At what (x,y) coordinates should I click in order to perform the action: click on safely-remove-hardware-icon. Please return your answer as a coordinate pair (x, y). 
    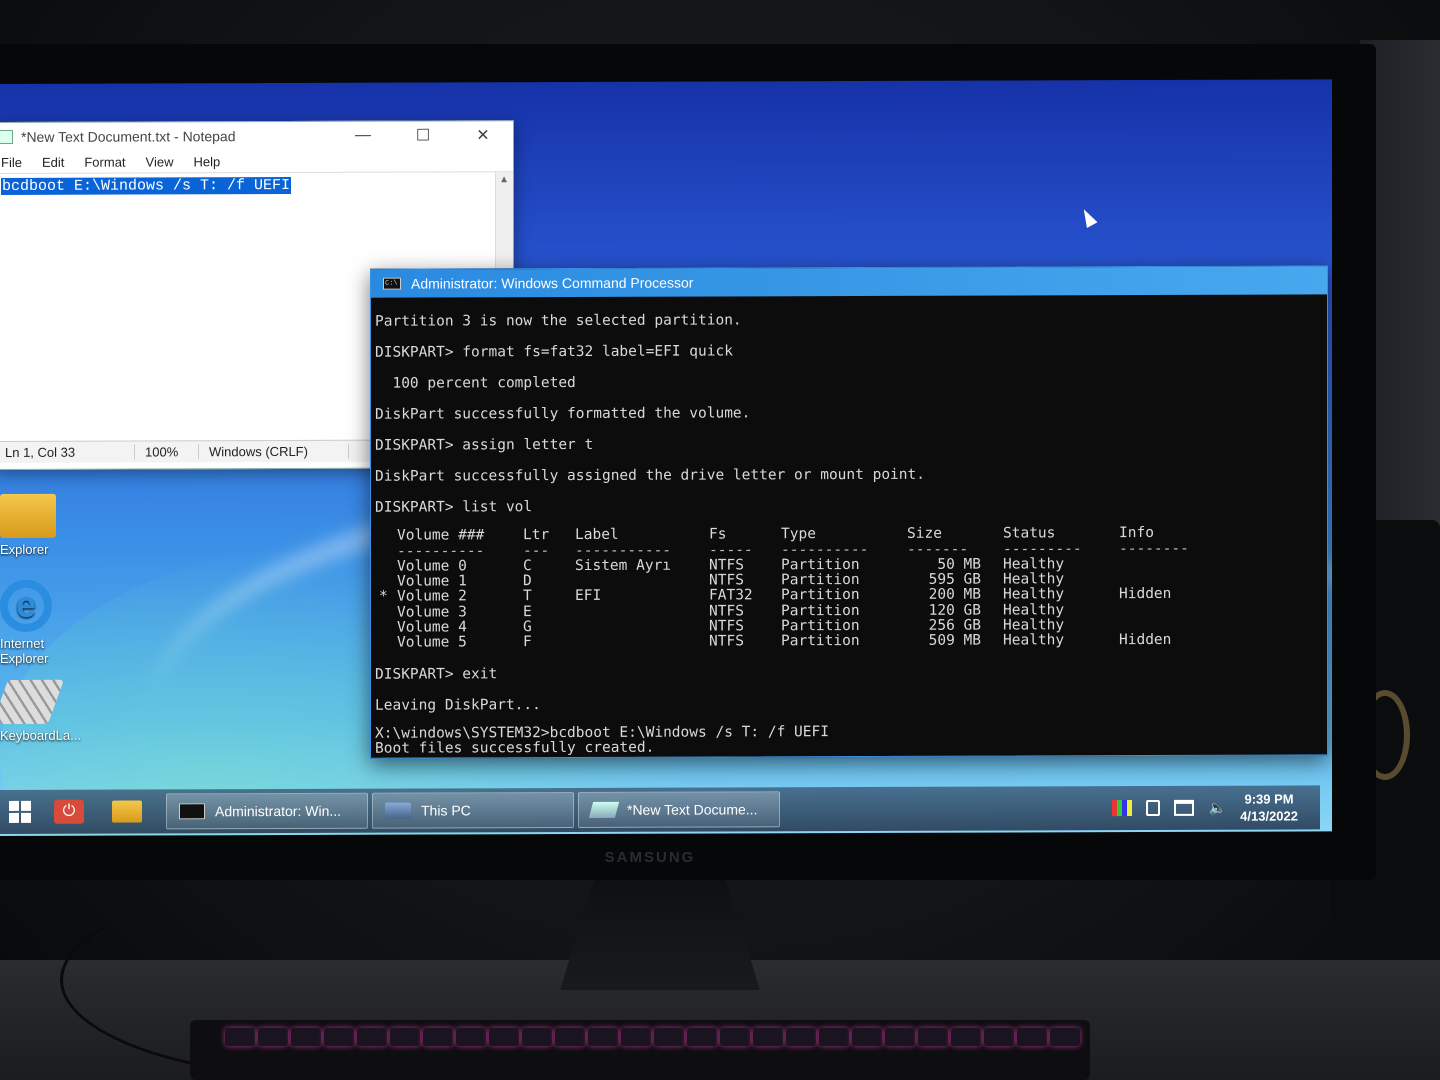
    Looking at the image, I should click on (1153, 807).